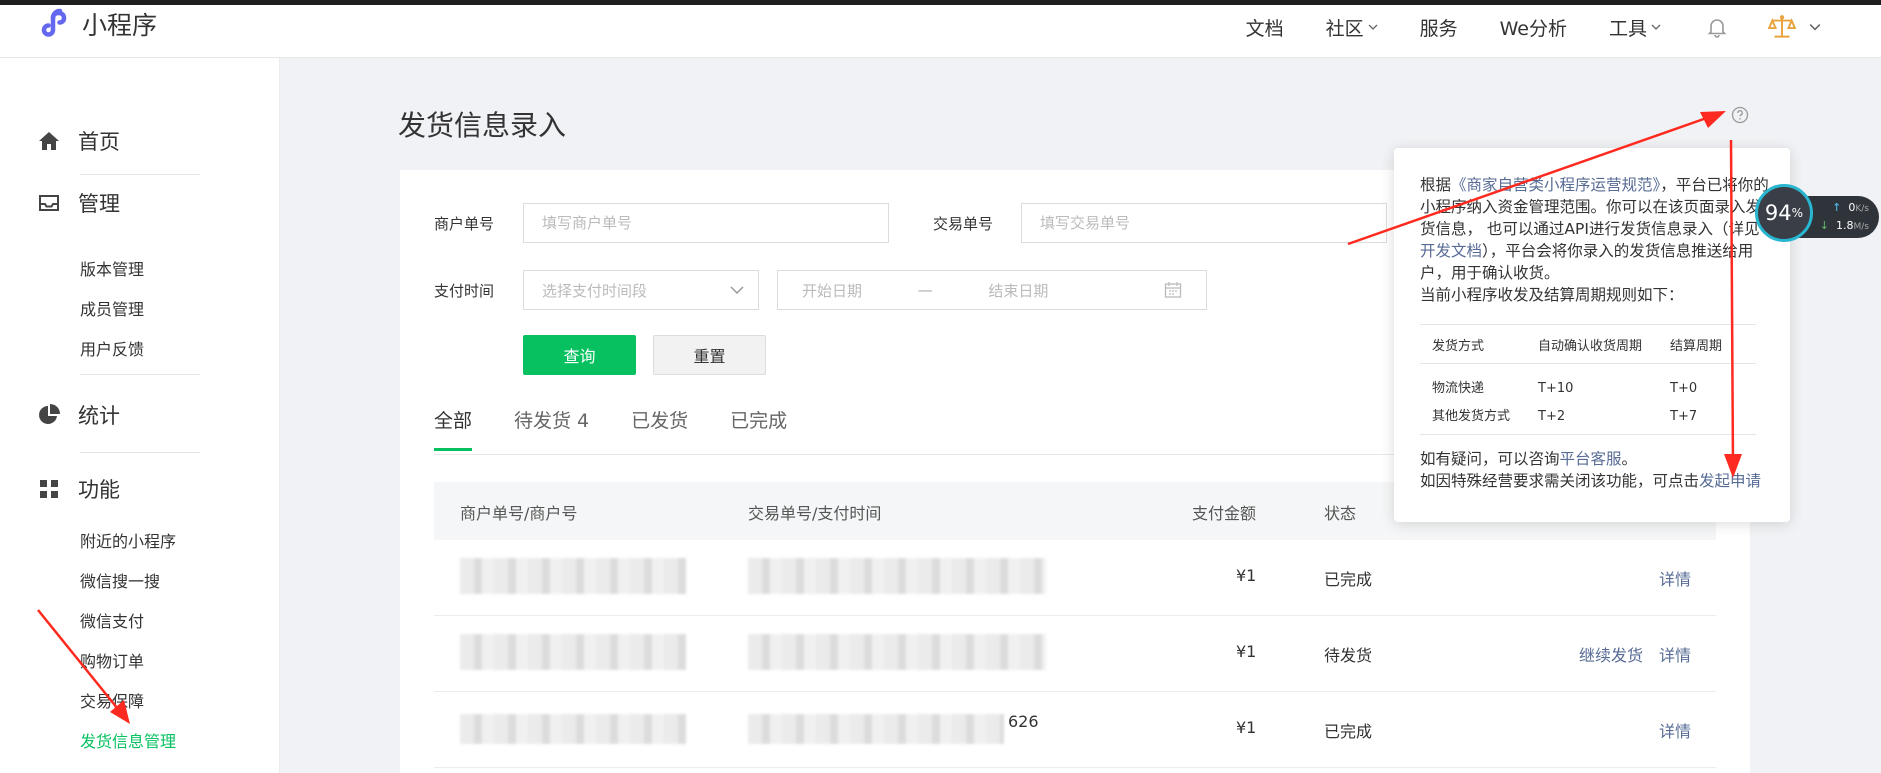 The height and width of the screenshot is (773, 1881). What do you see at coordinates (1439, 27) in the screenshot?
I see `nav-services: 服务` at bounding box center [1439, 27].